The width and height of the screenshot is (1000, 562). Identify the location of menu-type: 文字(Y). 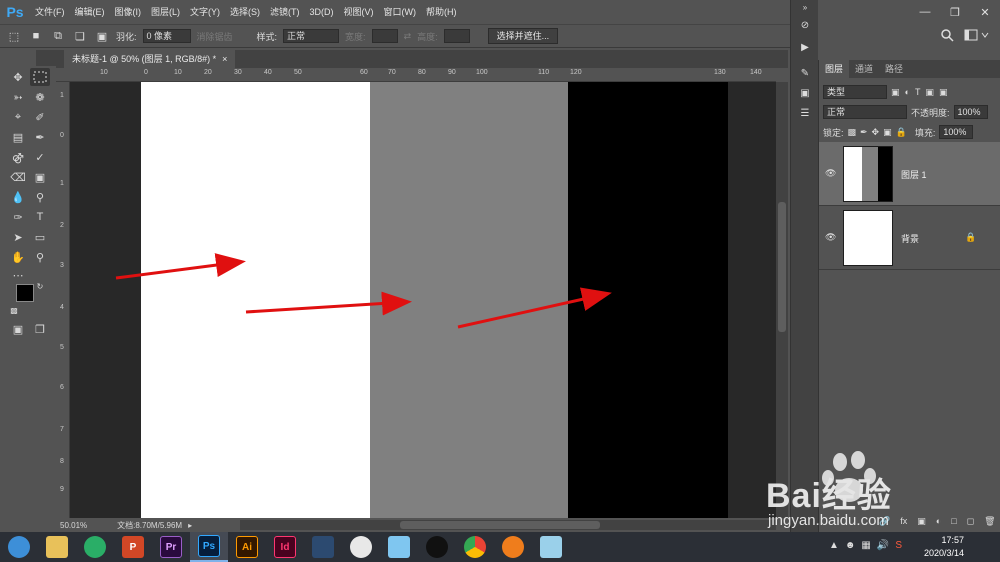
(205, 12).